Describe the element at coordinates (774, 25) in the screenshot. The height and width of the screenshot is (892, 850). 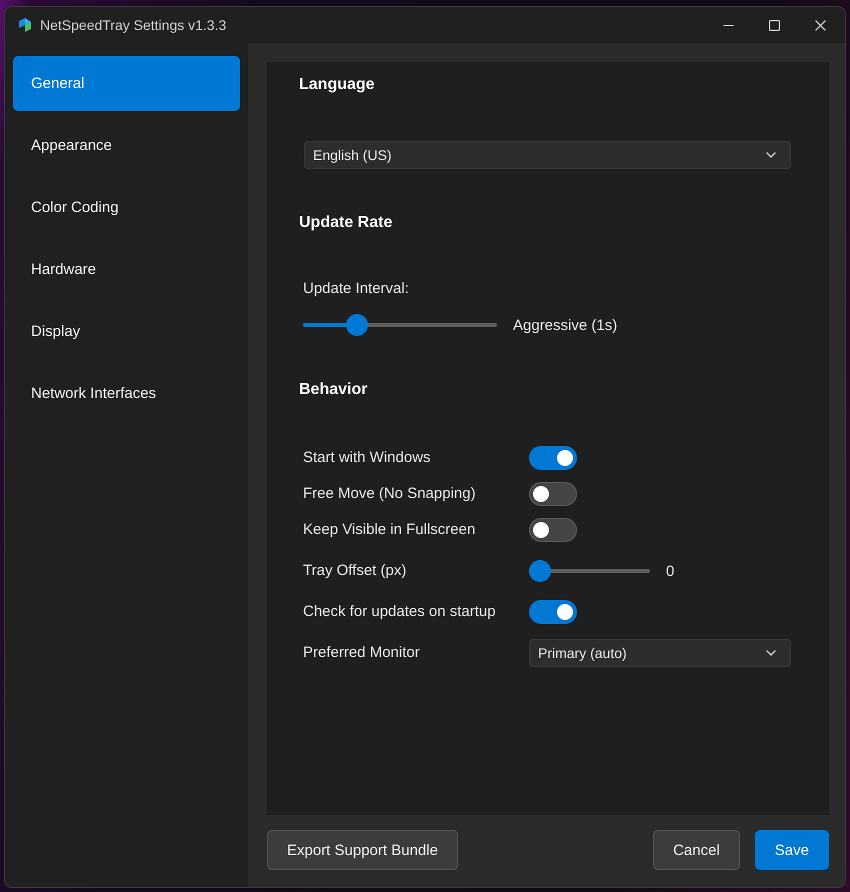
I see `maximize-icon` at that location.